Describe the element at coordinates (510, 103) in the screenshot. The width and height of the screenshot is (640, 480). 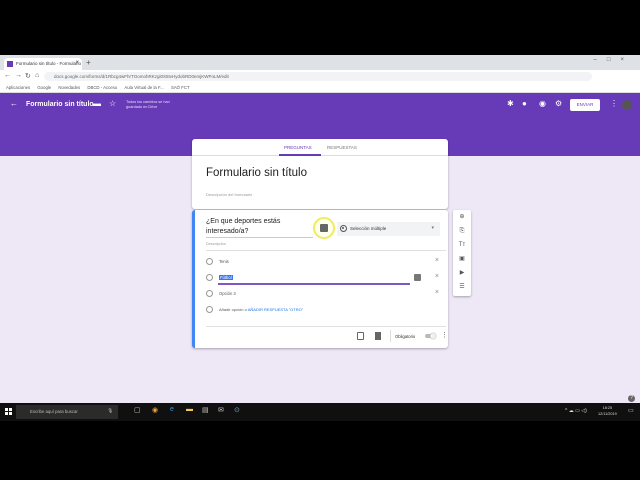
I see `addons-icon: ✱` at that location.